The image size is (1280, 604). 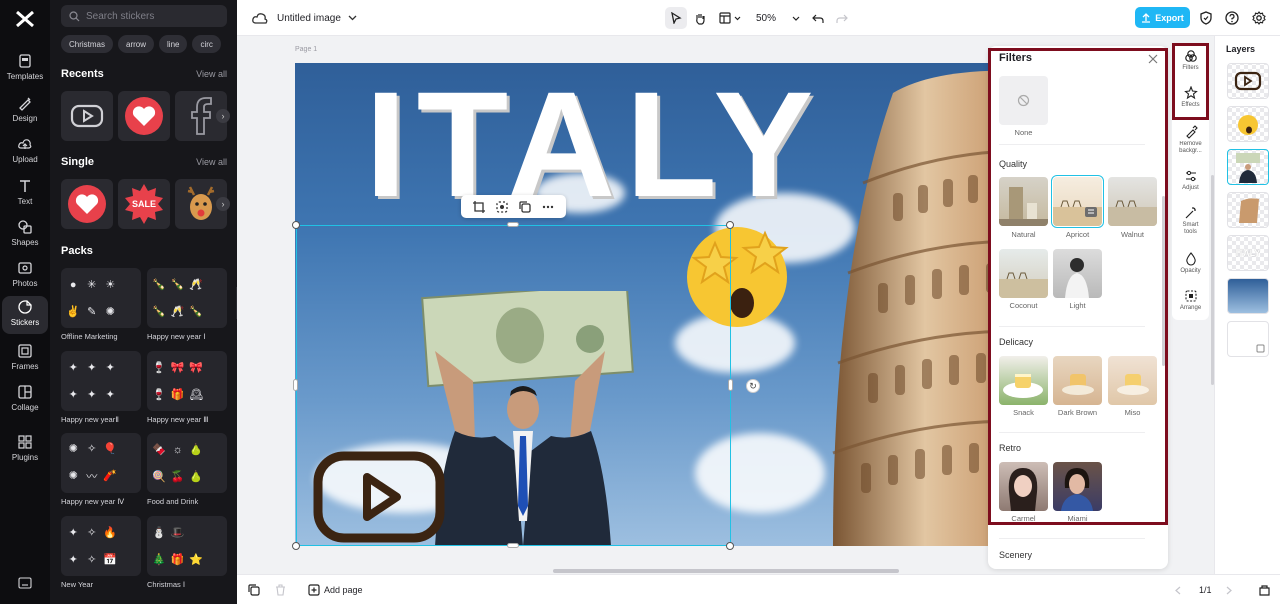 I want to click on nav-collage: Collage, so click(x=25, y=400).